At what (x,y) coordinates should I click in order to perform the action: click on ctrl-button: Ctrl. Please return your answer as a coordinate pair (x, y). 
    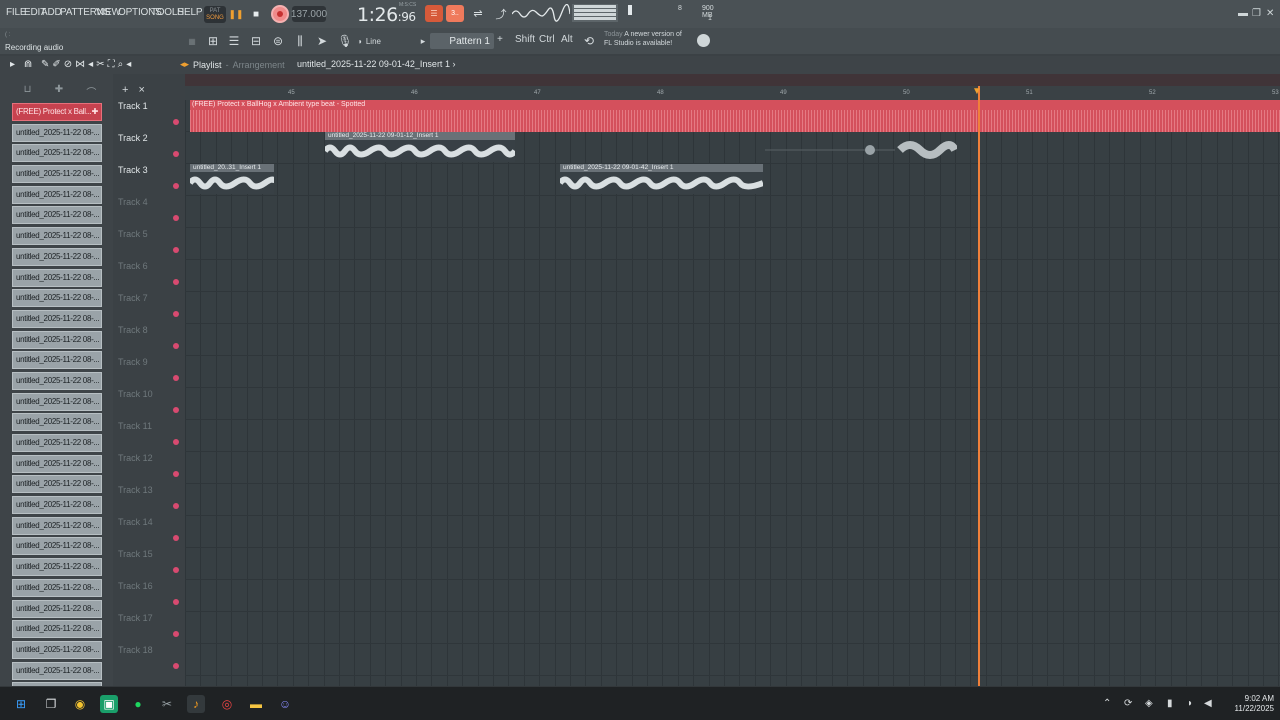
    Looking at the image, I should click on (547, 39).